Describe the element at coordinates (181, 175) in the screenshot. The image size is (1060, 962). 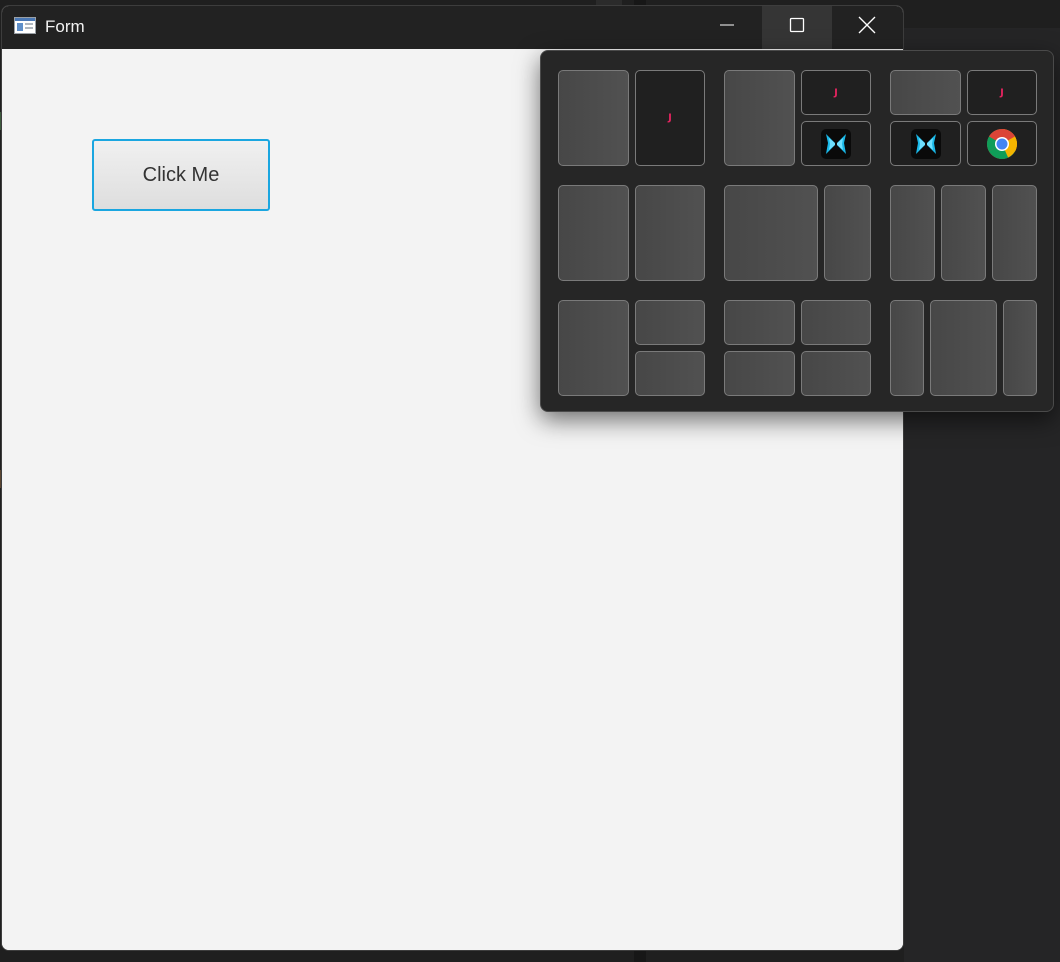
I see `click-me-button: Click Me` at that location.